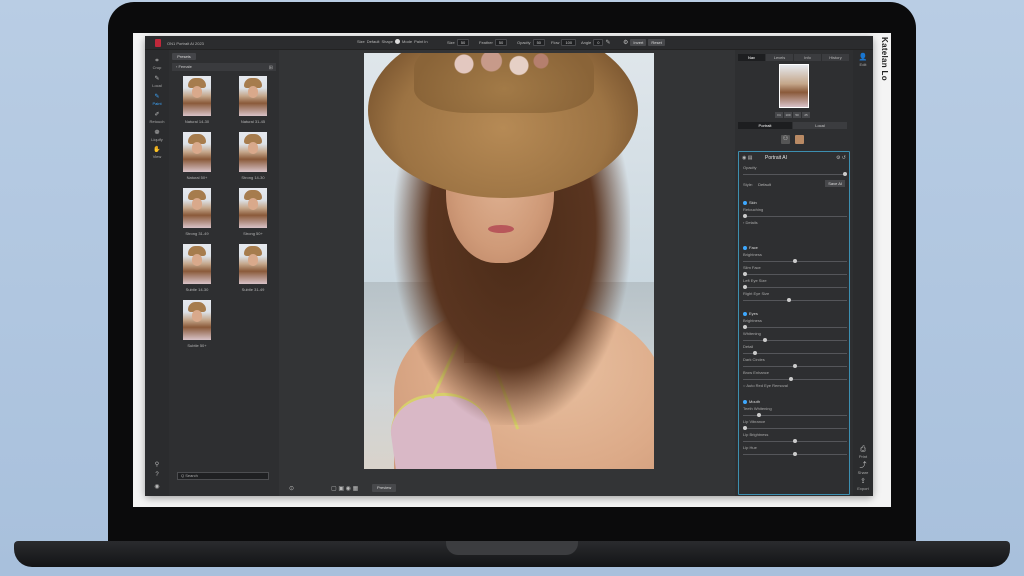 The width and height of the screenshot is (1024, 576). I want to click on tab-portrait: Portrait, so click(765, 125).